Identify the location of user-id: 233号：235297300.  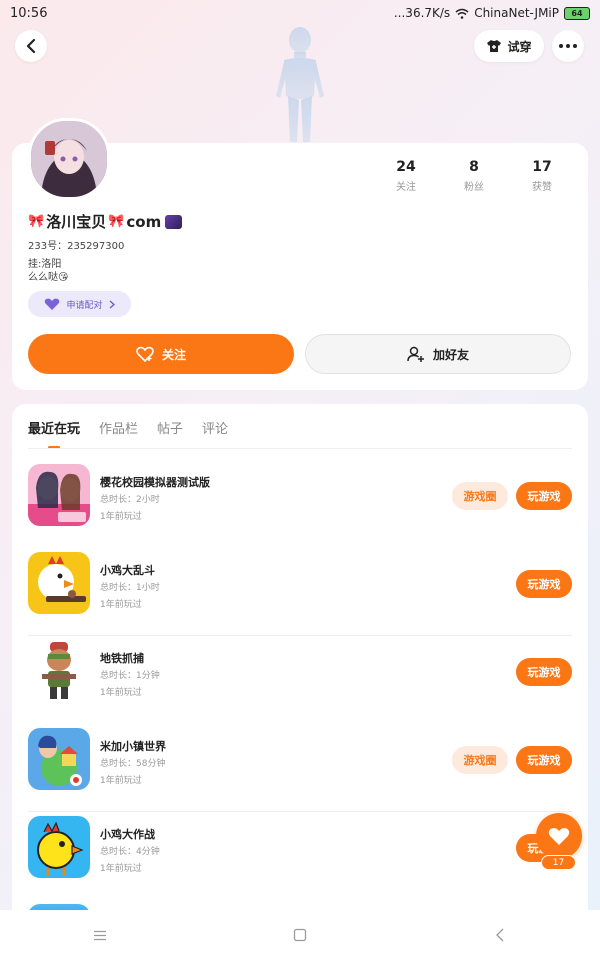
(76, 246).